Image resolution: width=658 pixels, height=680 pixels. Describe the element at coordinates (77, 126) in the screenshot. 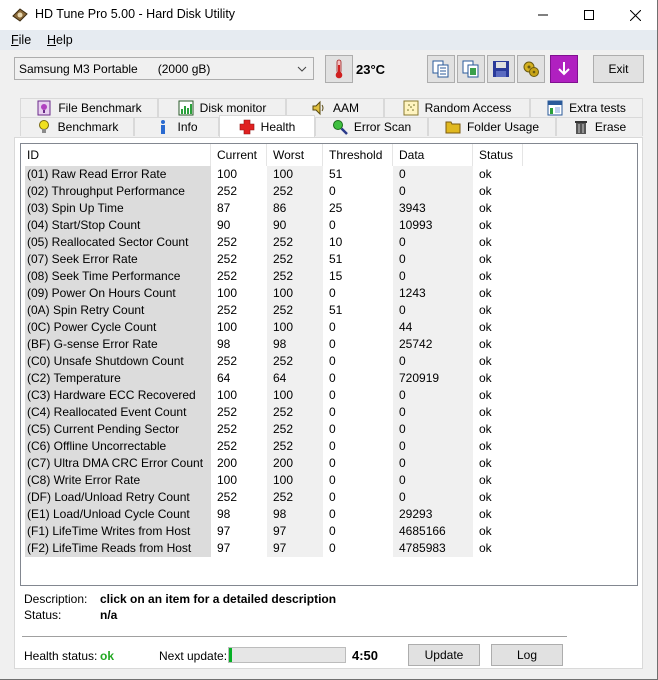

I see `tab-benchmark: Benchmark` at that location.